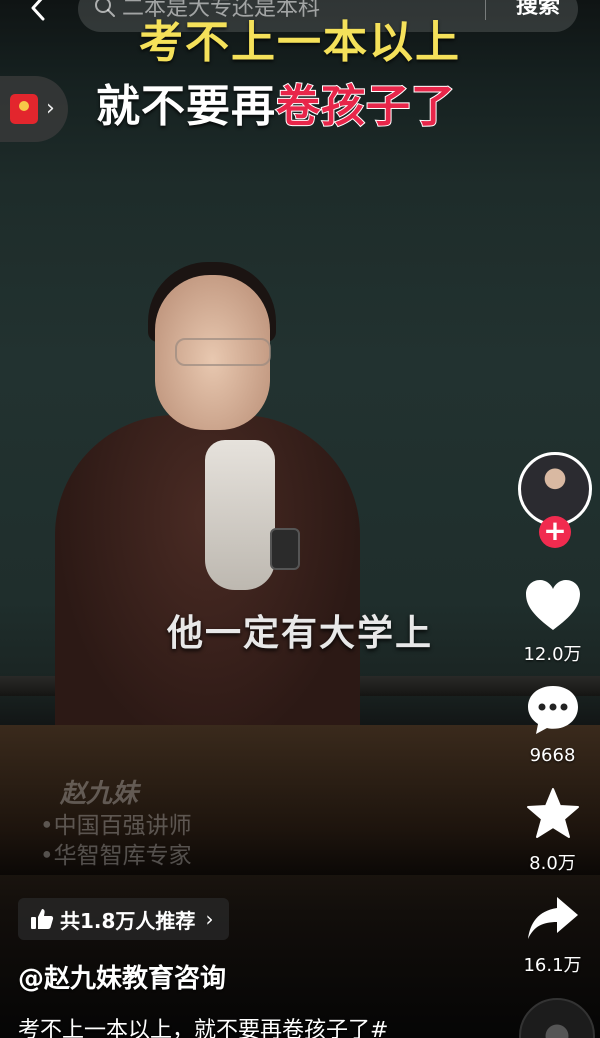 The image size is (600, 1038). Describe the element at coordinates (285, 549) in the screenshot. I see `lapel-mic` at that location.